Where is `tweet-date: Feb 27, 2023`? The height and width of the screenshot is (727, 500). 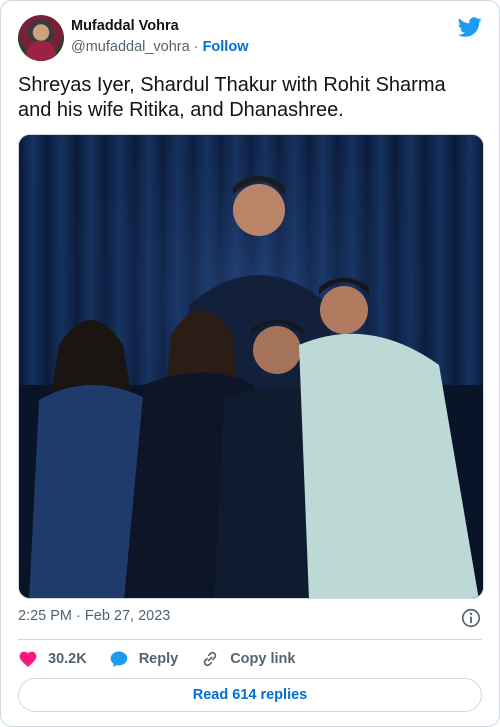
tweet-date: Feb 27, 2023 is located at coordinates (127, 616).